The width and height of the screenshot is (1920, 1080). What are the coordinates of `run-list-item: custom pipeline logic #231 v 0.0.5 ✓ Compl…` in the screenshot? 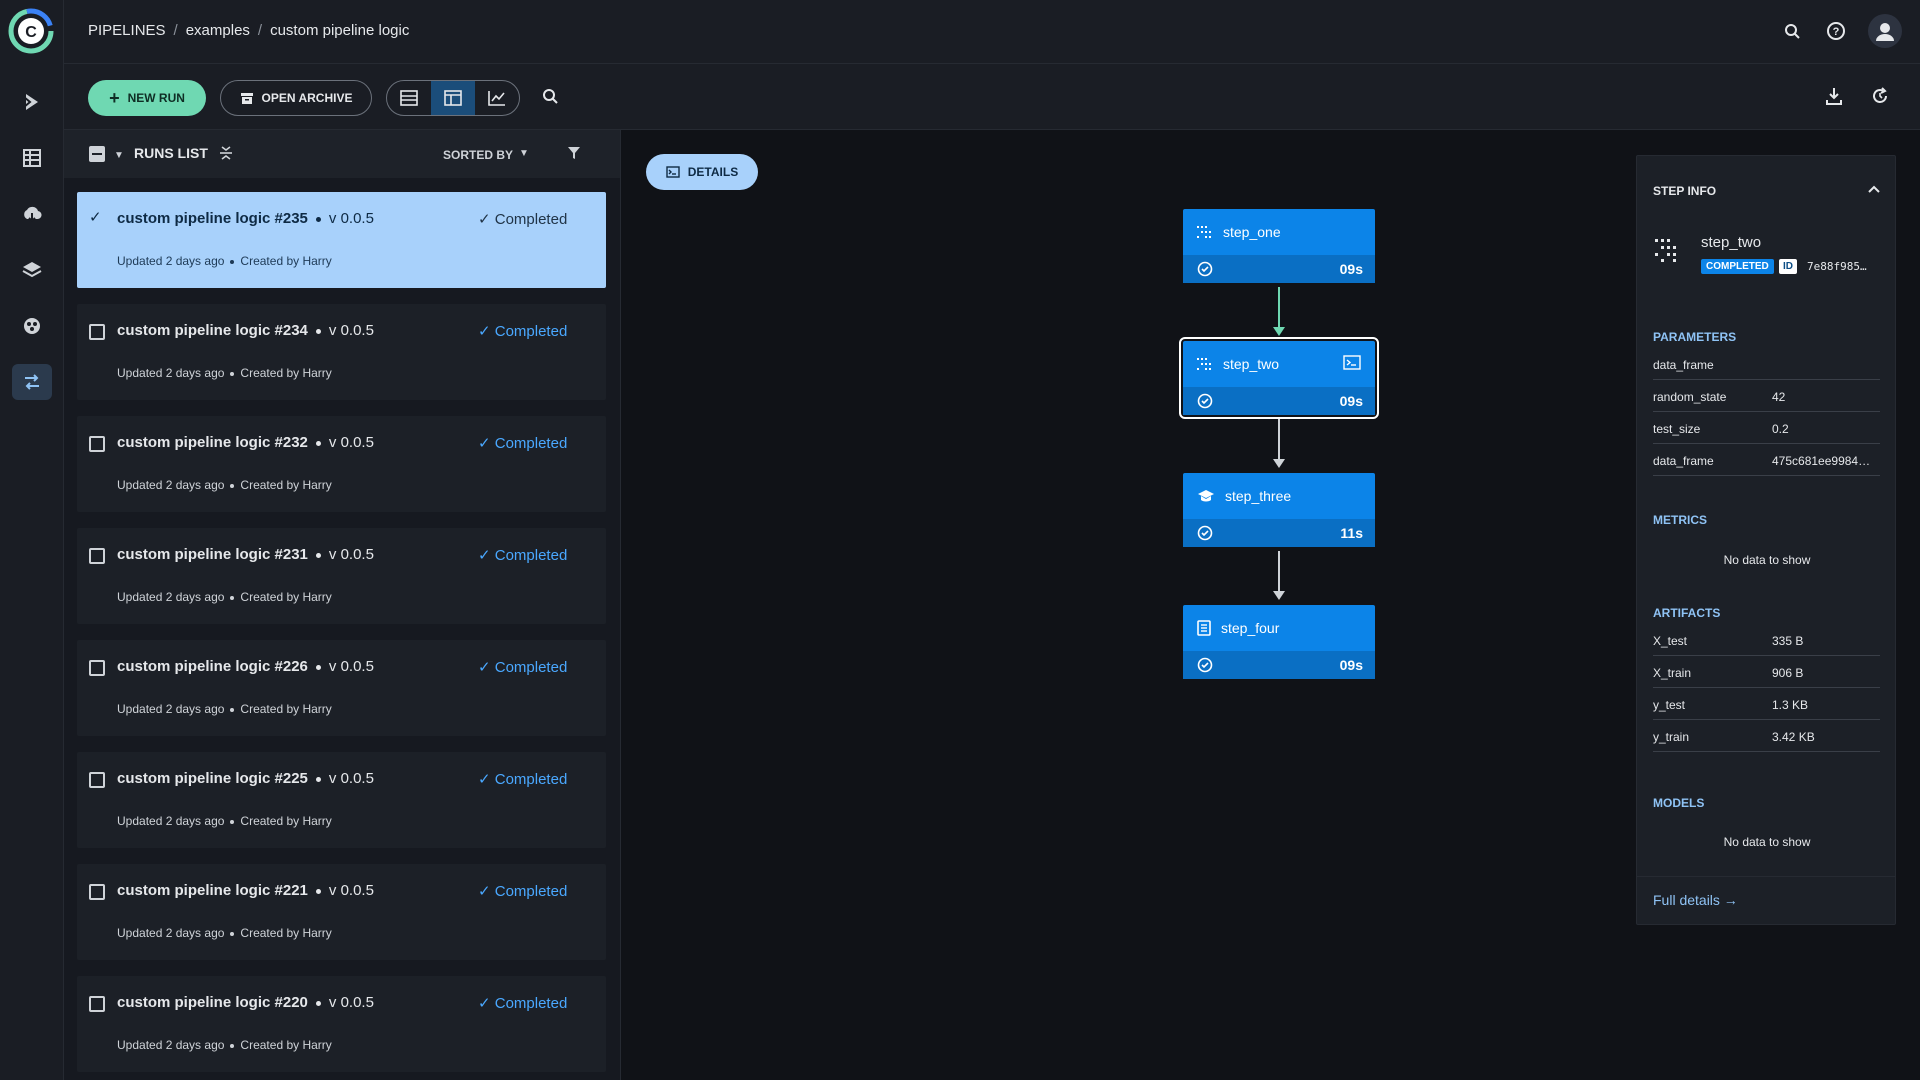 It's located at (341, 576).